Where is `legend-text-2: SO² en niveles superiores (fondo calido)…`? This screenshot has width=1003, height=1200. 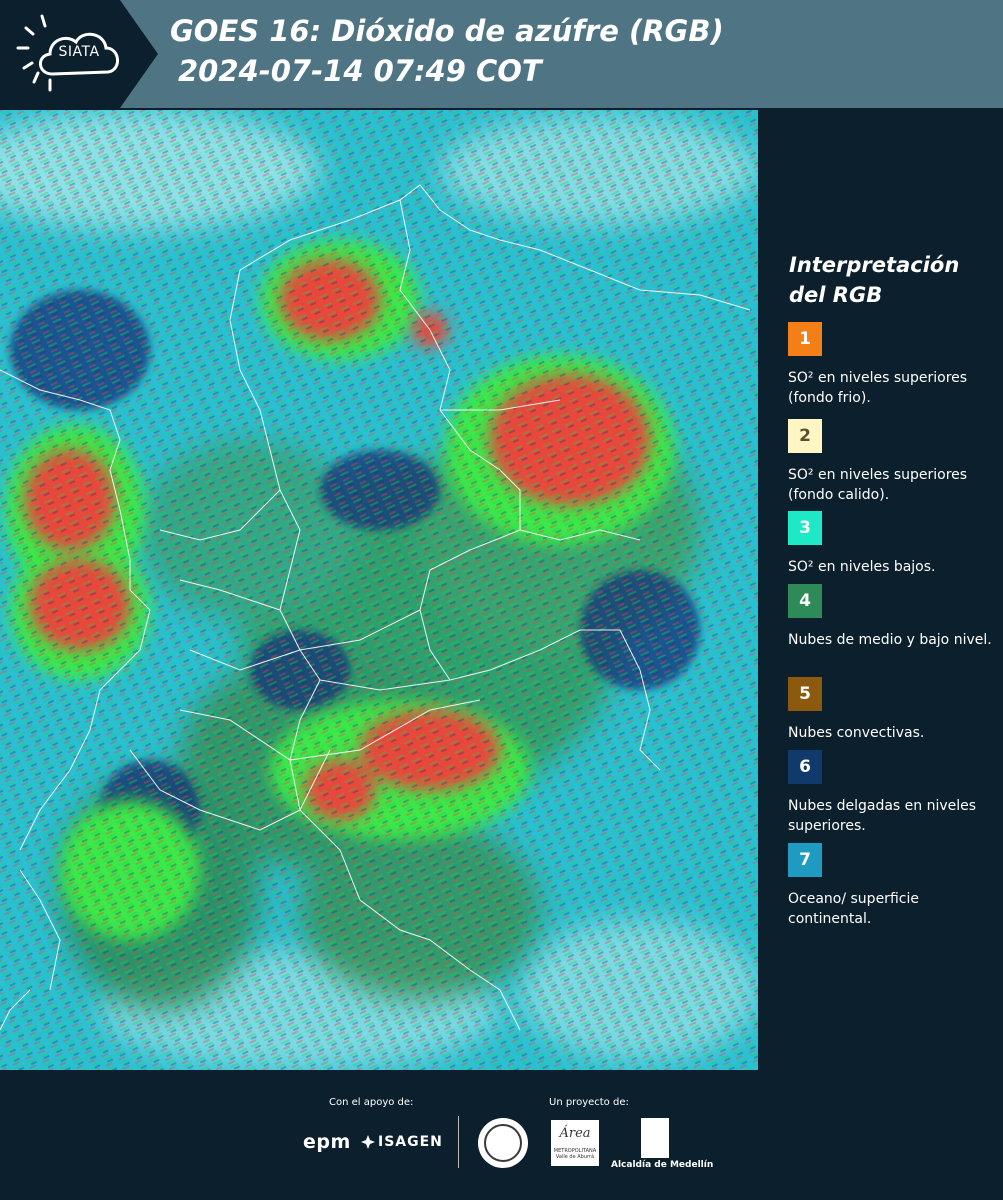
legend-text-2: SO² en niveles superiores (fondo calido)… is located at coordinates (878, 485).